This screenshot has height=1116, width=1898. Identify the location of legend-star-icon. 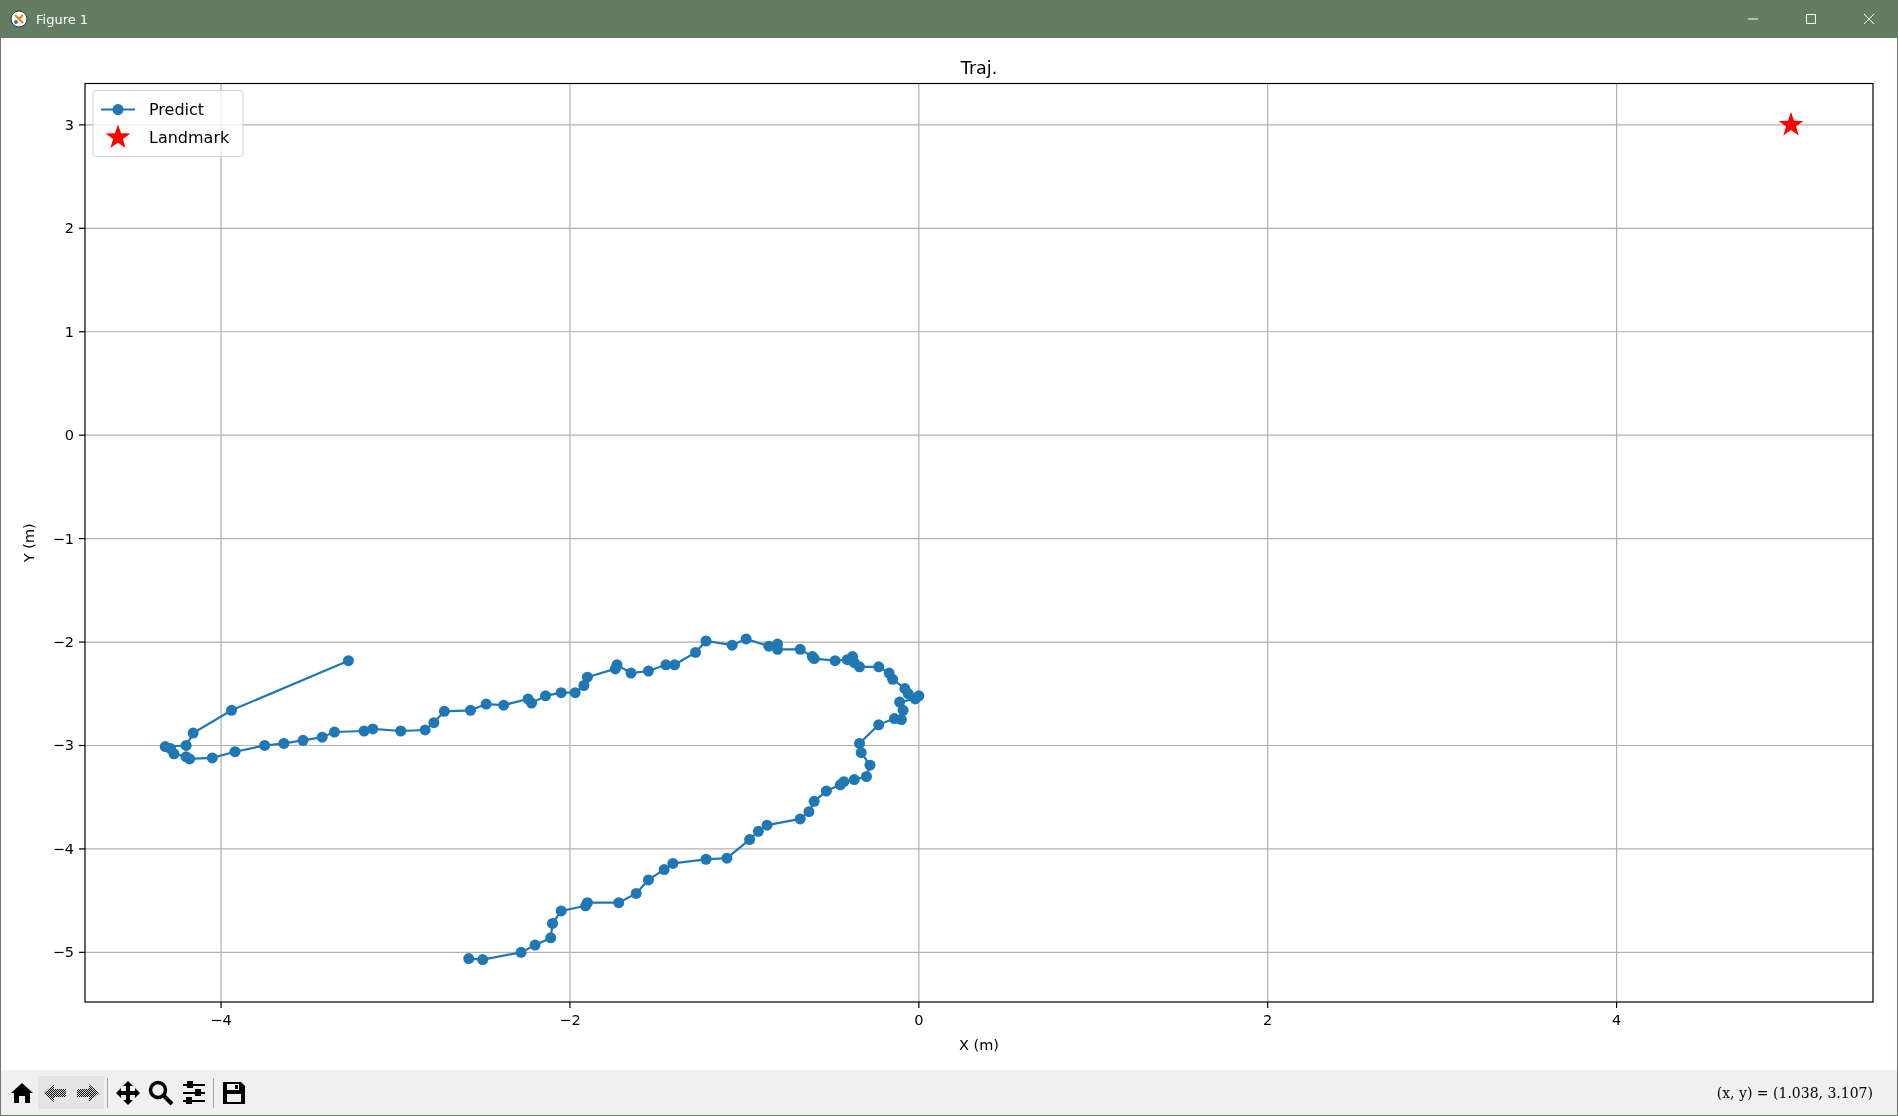
(118, 136).